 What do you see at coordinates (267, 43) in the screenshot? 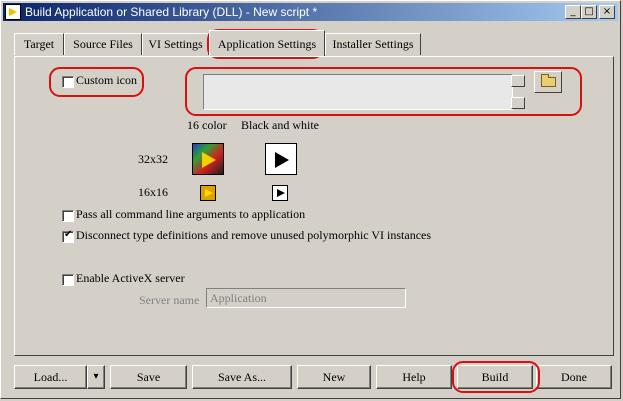
I see `tab-application-settings: Application Settings` at bounding box center [267, 43].